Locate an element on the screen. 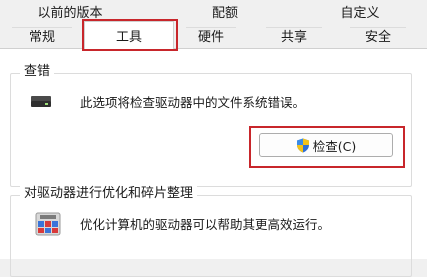 Image resolution: width=427 pixels, height=277 pixels. check-button: 检查(C) is located at coordinates (326, 145).